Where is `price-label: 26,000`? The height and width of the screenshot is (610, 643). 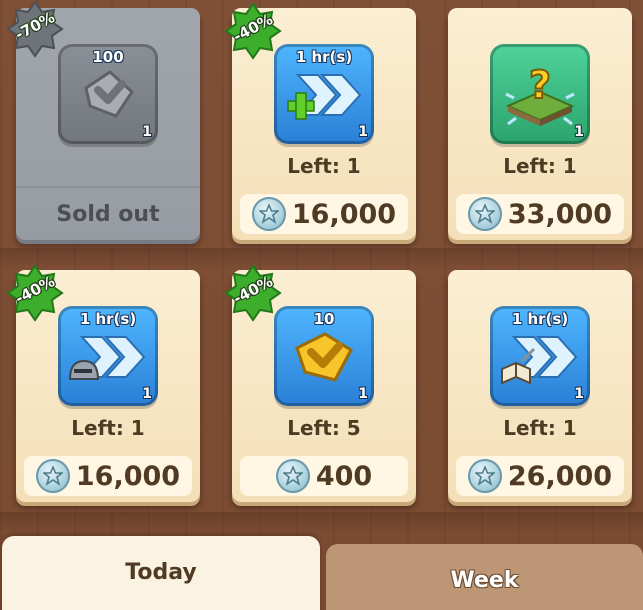
price-label: 26,000 is located at coordinates (560, 476).